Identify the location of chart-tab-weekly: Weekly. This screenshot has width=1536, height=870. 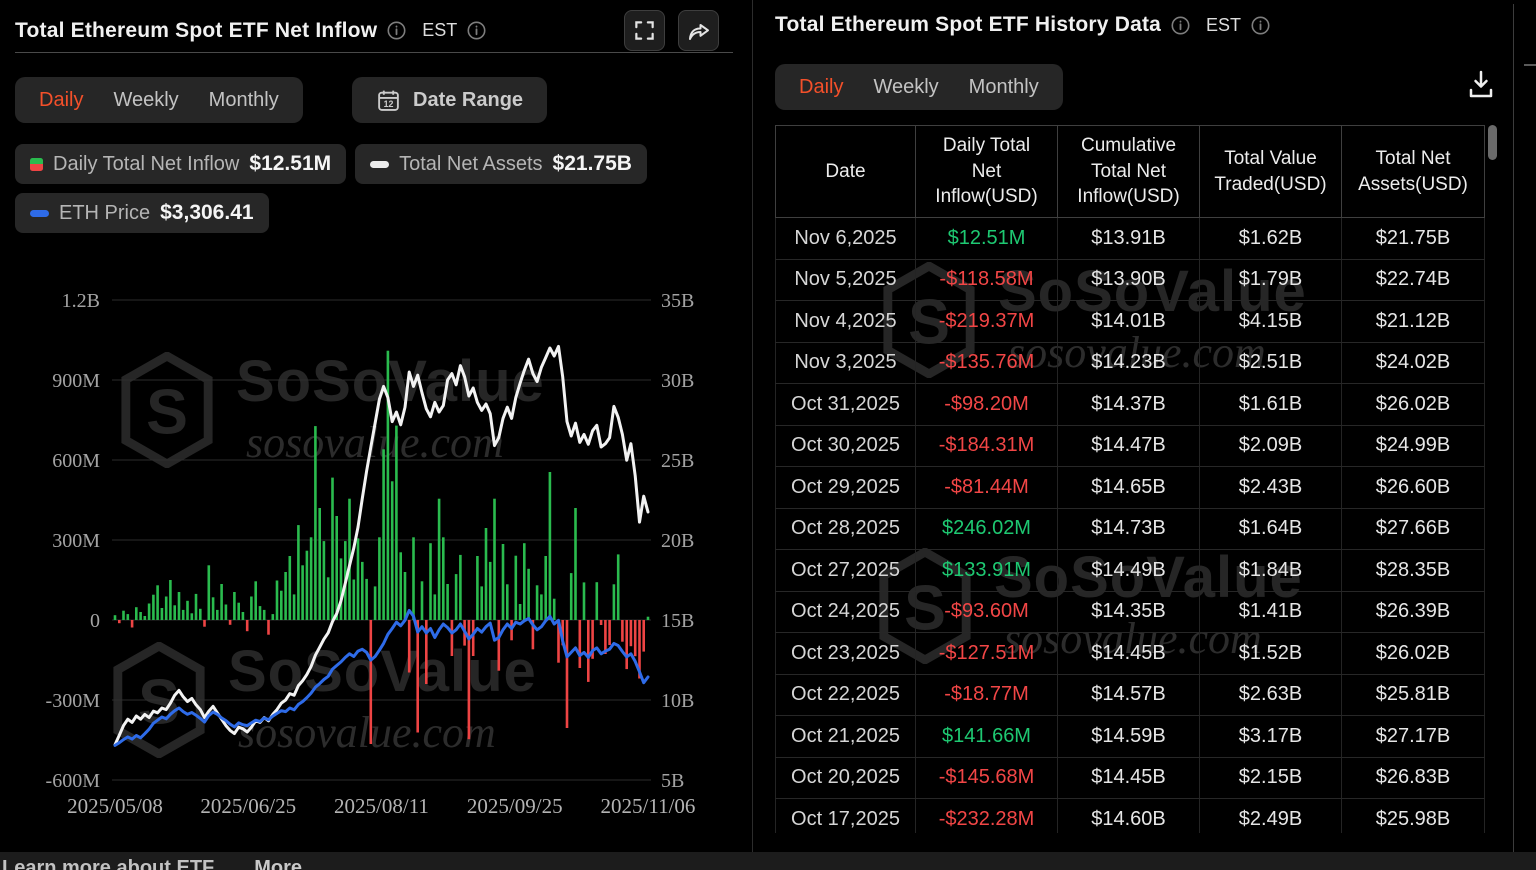
(145, 100).